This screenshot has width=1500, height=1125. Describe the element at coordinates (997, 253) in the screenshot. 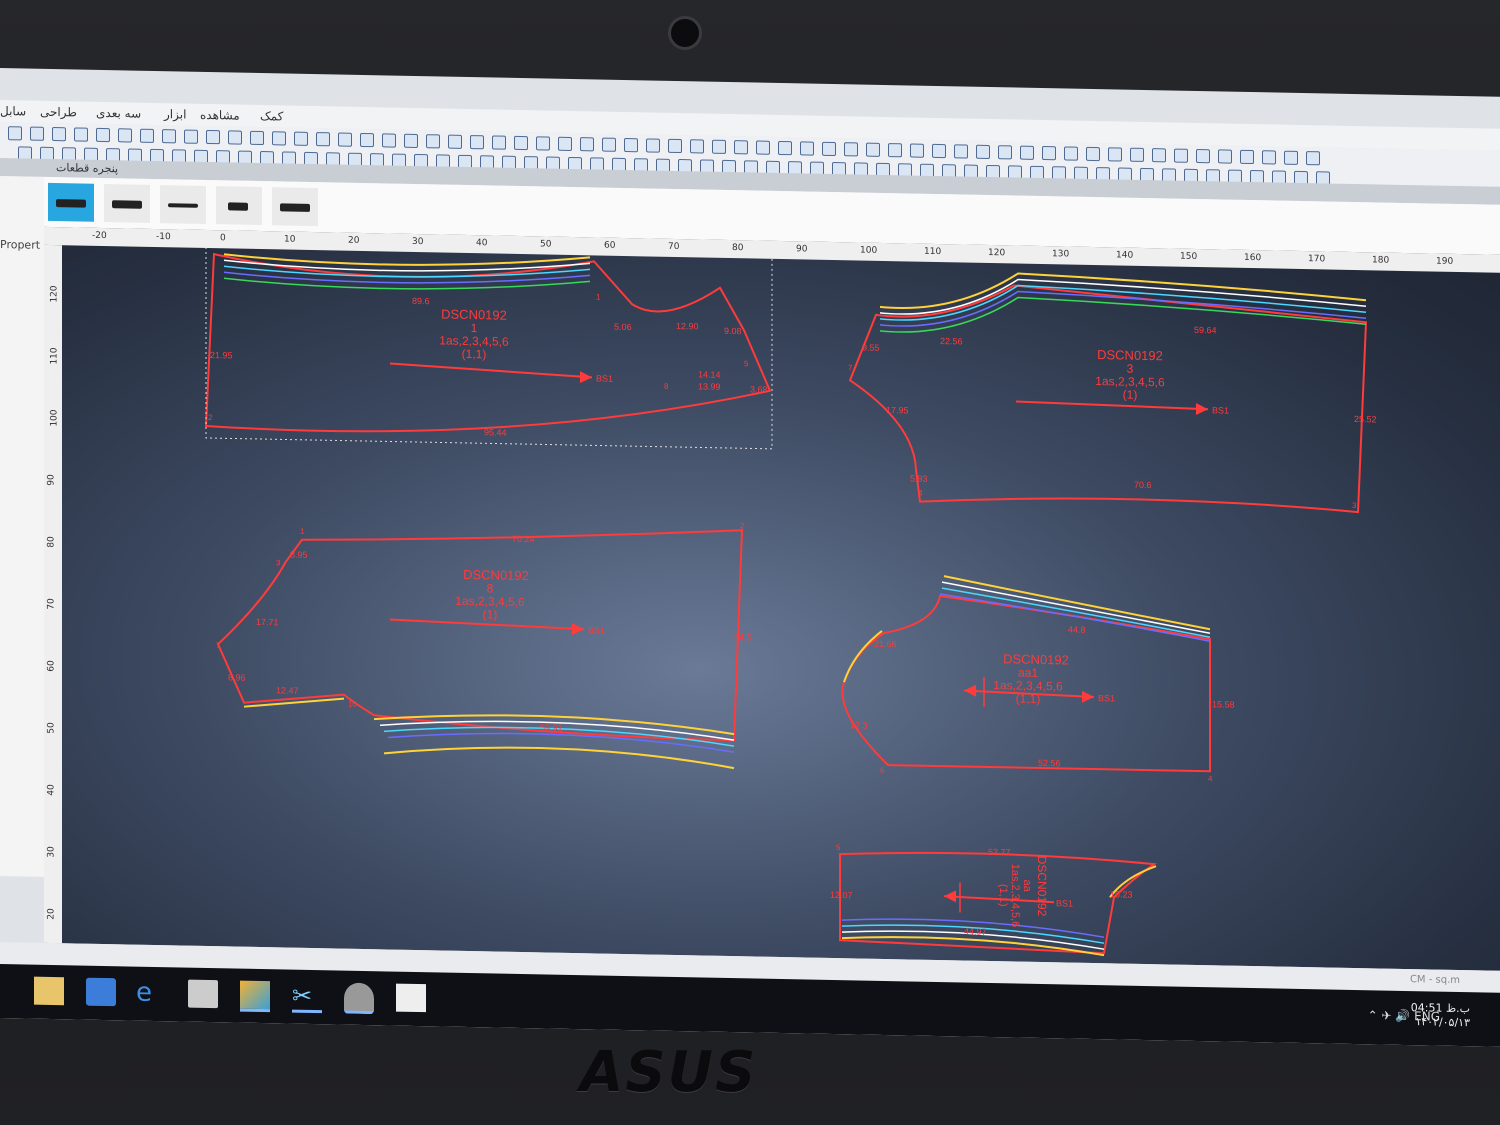

I see `ruler-x-tick: 120` at that location.